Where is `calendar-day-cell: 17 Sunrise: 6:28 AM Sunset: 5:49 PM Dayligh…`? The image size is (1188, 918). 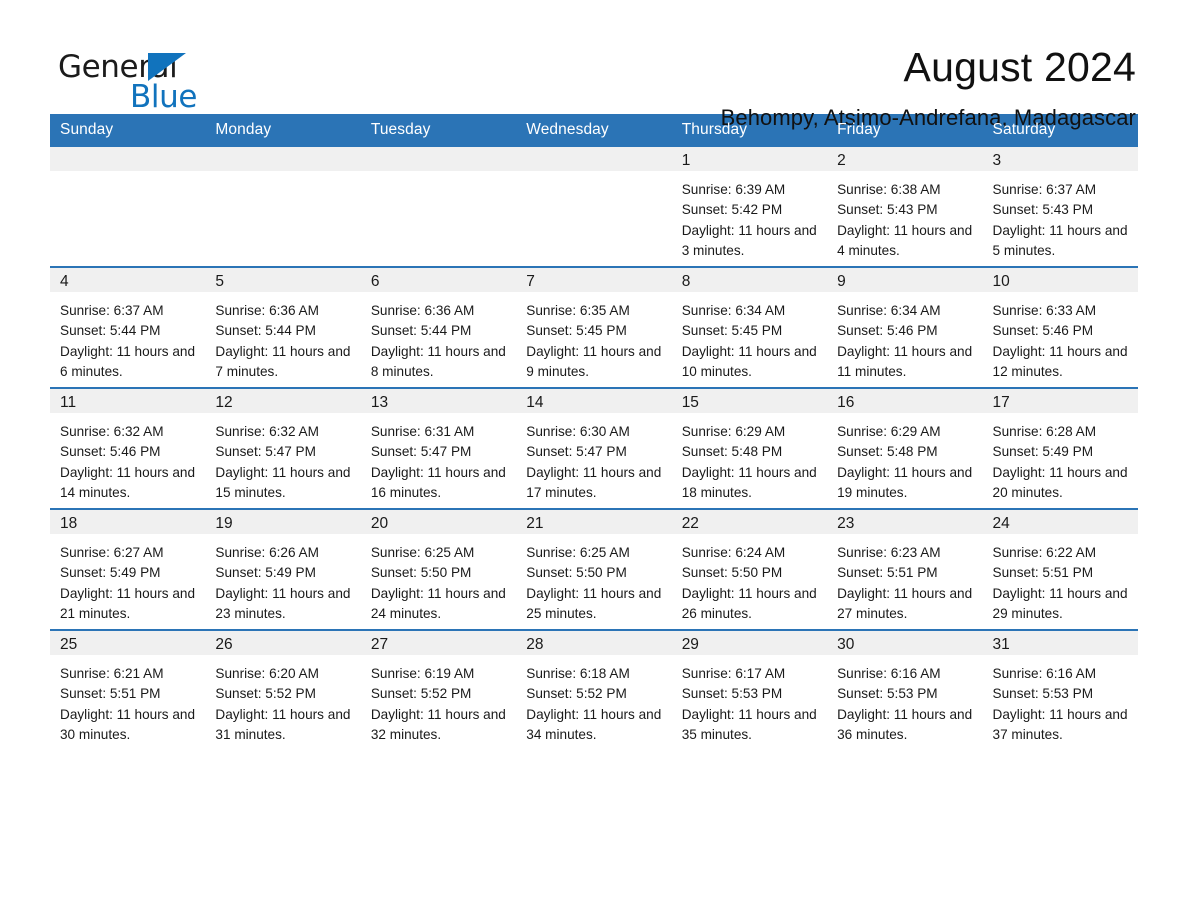
calendar-day-cell: 17 Sunrise: 6:28 AM Sunset: 5:49 PM Dayligh… is located at coordinates (1060, 448).